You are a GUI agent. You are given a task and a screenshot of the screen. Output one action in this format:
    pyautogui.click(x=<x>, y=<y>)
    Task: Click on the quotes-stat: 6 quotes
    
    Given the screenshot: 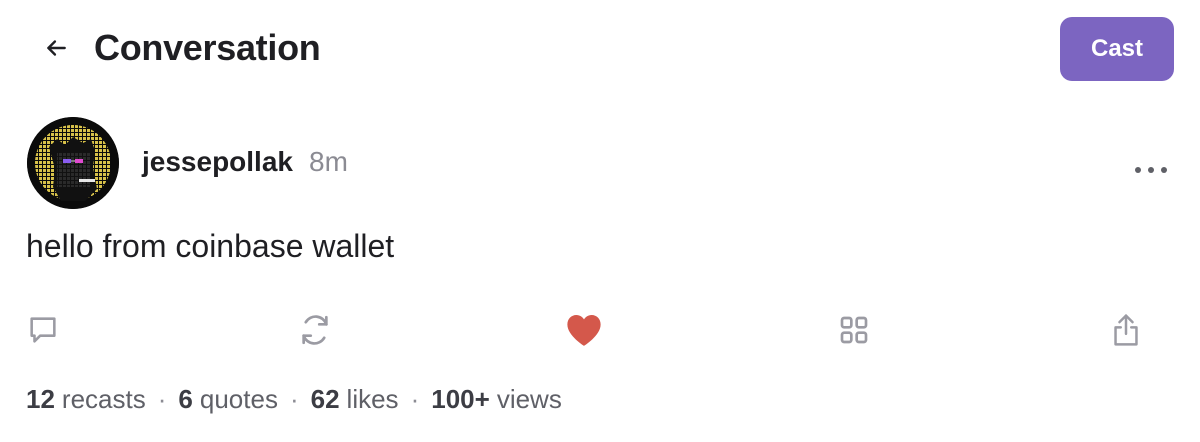 What is the action you would take?
    pyautogui.click(x=228, y=399)
    